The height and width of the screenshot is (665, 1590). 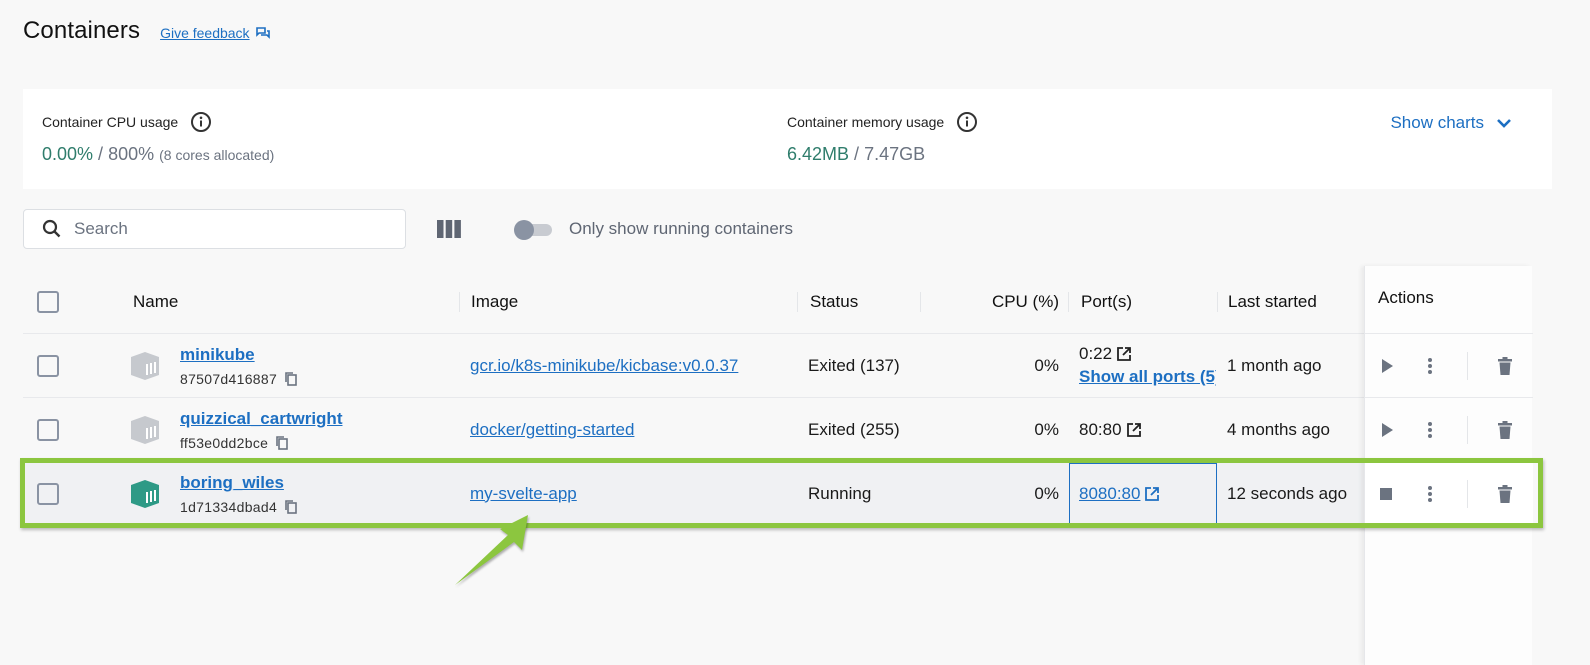 What do you see at coordinates (224, 442) in the screenshot?
I see `container-id: ff53e0dd2bce` at bounding box center [224, 442].